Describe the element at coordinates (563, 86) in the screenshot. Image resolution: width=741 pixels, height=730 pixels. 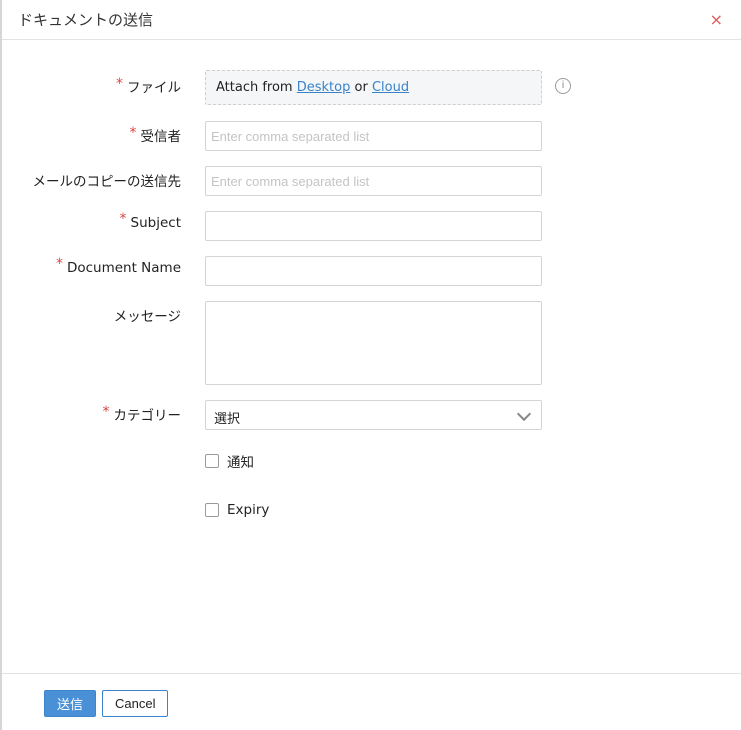
I see `info-icon: i` at that location.